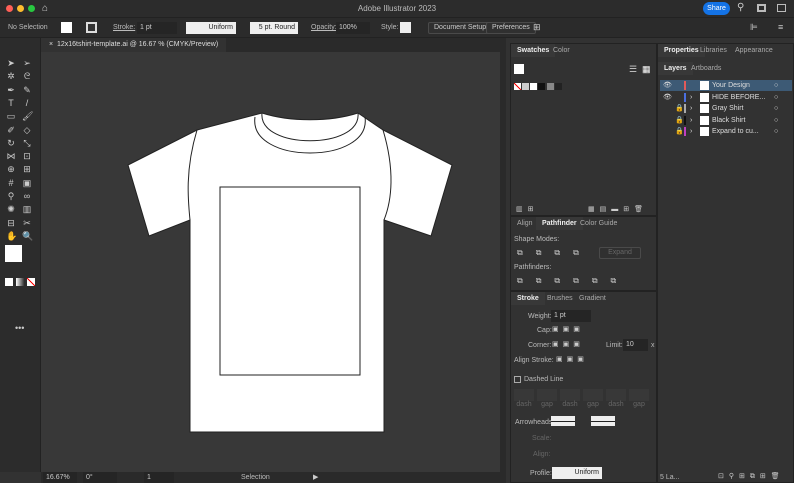 The width and height of the screenshot is (794, 483). Describe the element at coordinates (726, 108) in the screenshot. I see `layer-row: 🔒 › Gray Shirt ○` at that location.